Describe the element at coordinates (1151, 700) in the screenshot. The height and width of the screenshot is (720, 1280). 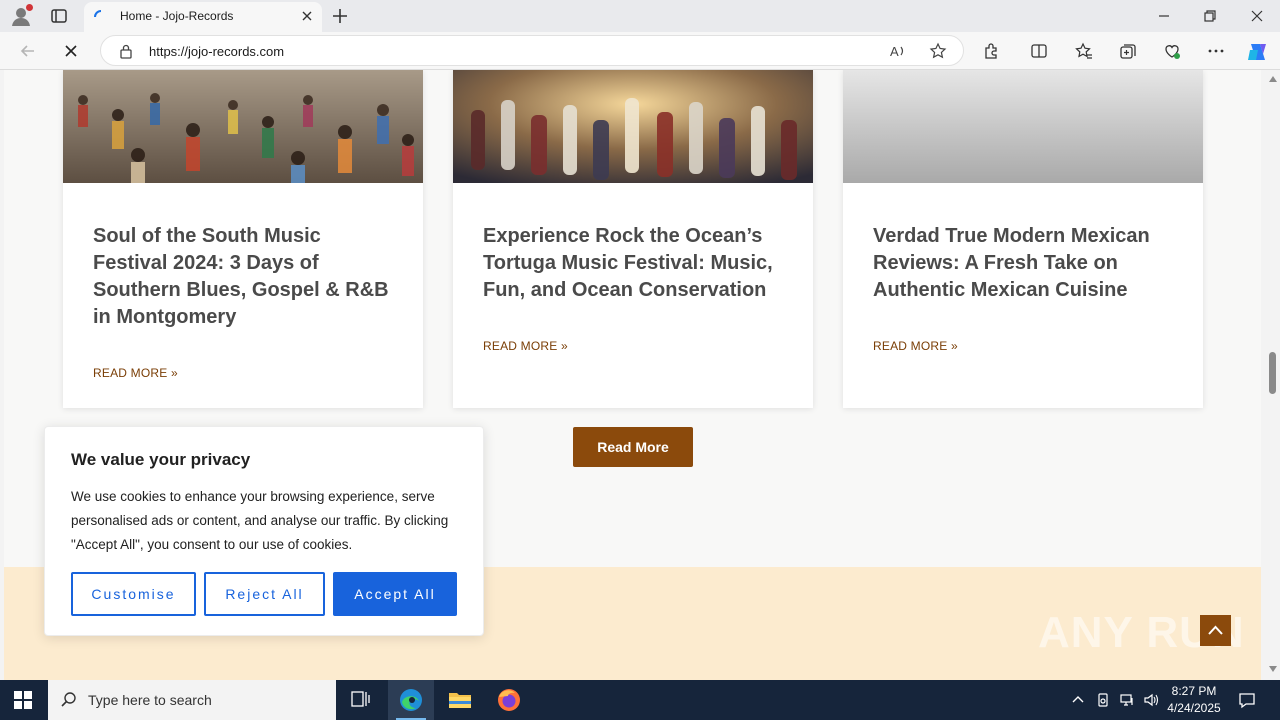
I see `volume-icon` at that location.